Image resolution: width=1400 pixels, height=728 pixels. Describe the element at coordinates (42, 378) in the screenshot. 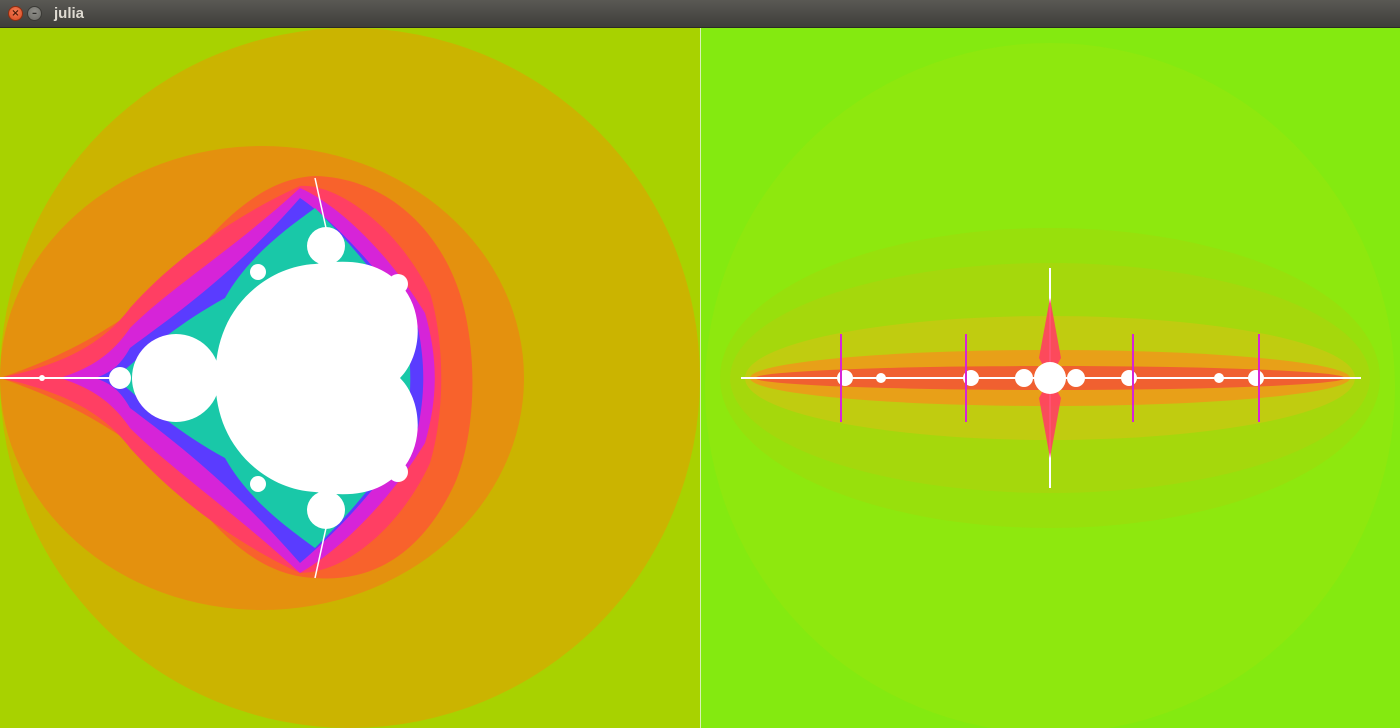

I see `mandelbrot-minibrot` at that location.